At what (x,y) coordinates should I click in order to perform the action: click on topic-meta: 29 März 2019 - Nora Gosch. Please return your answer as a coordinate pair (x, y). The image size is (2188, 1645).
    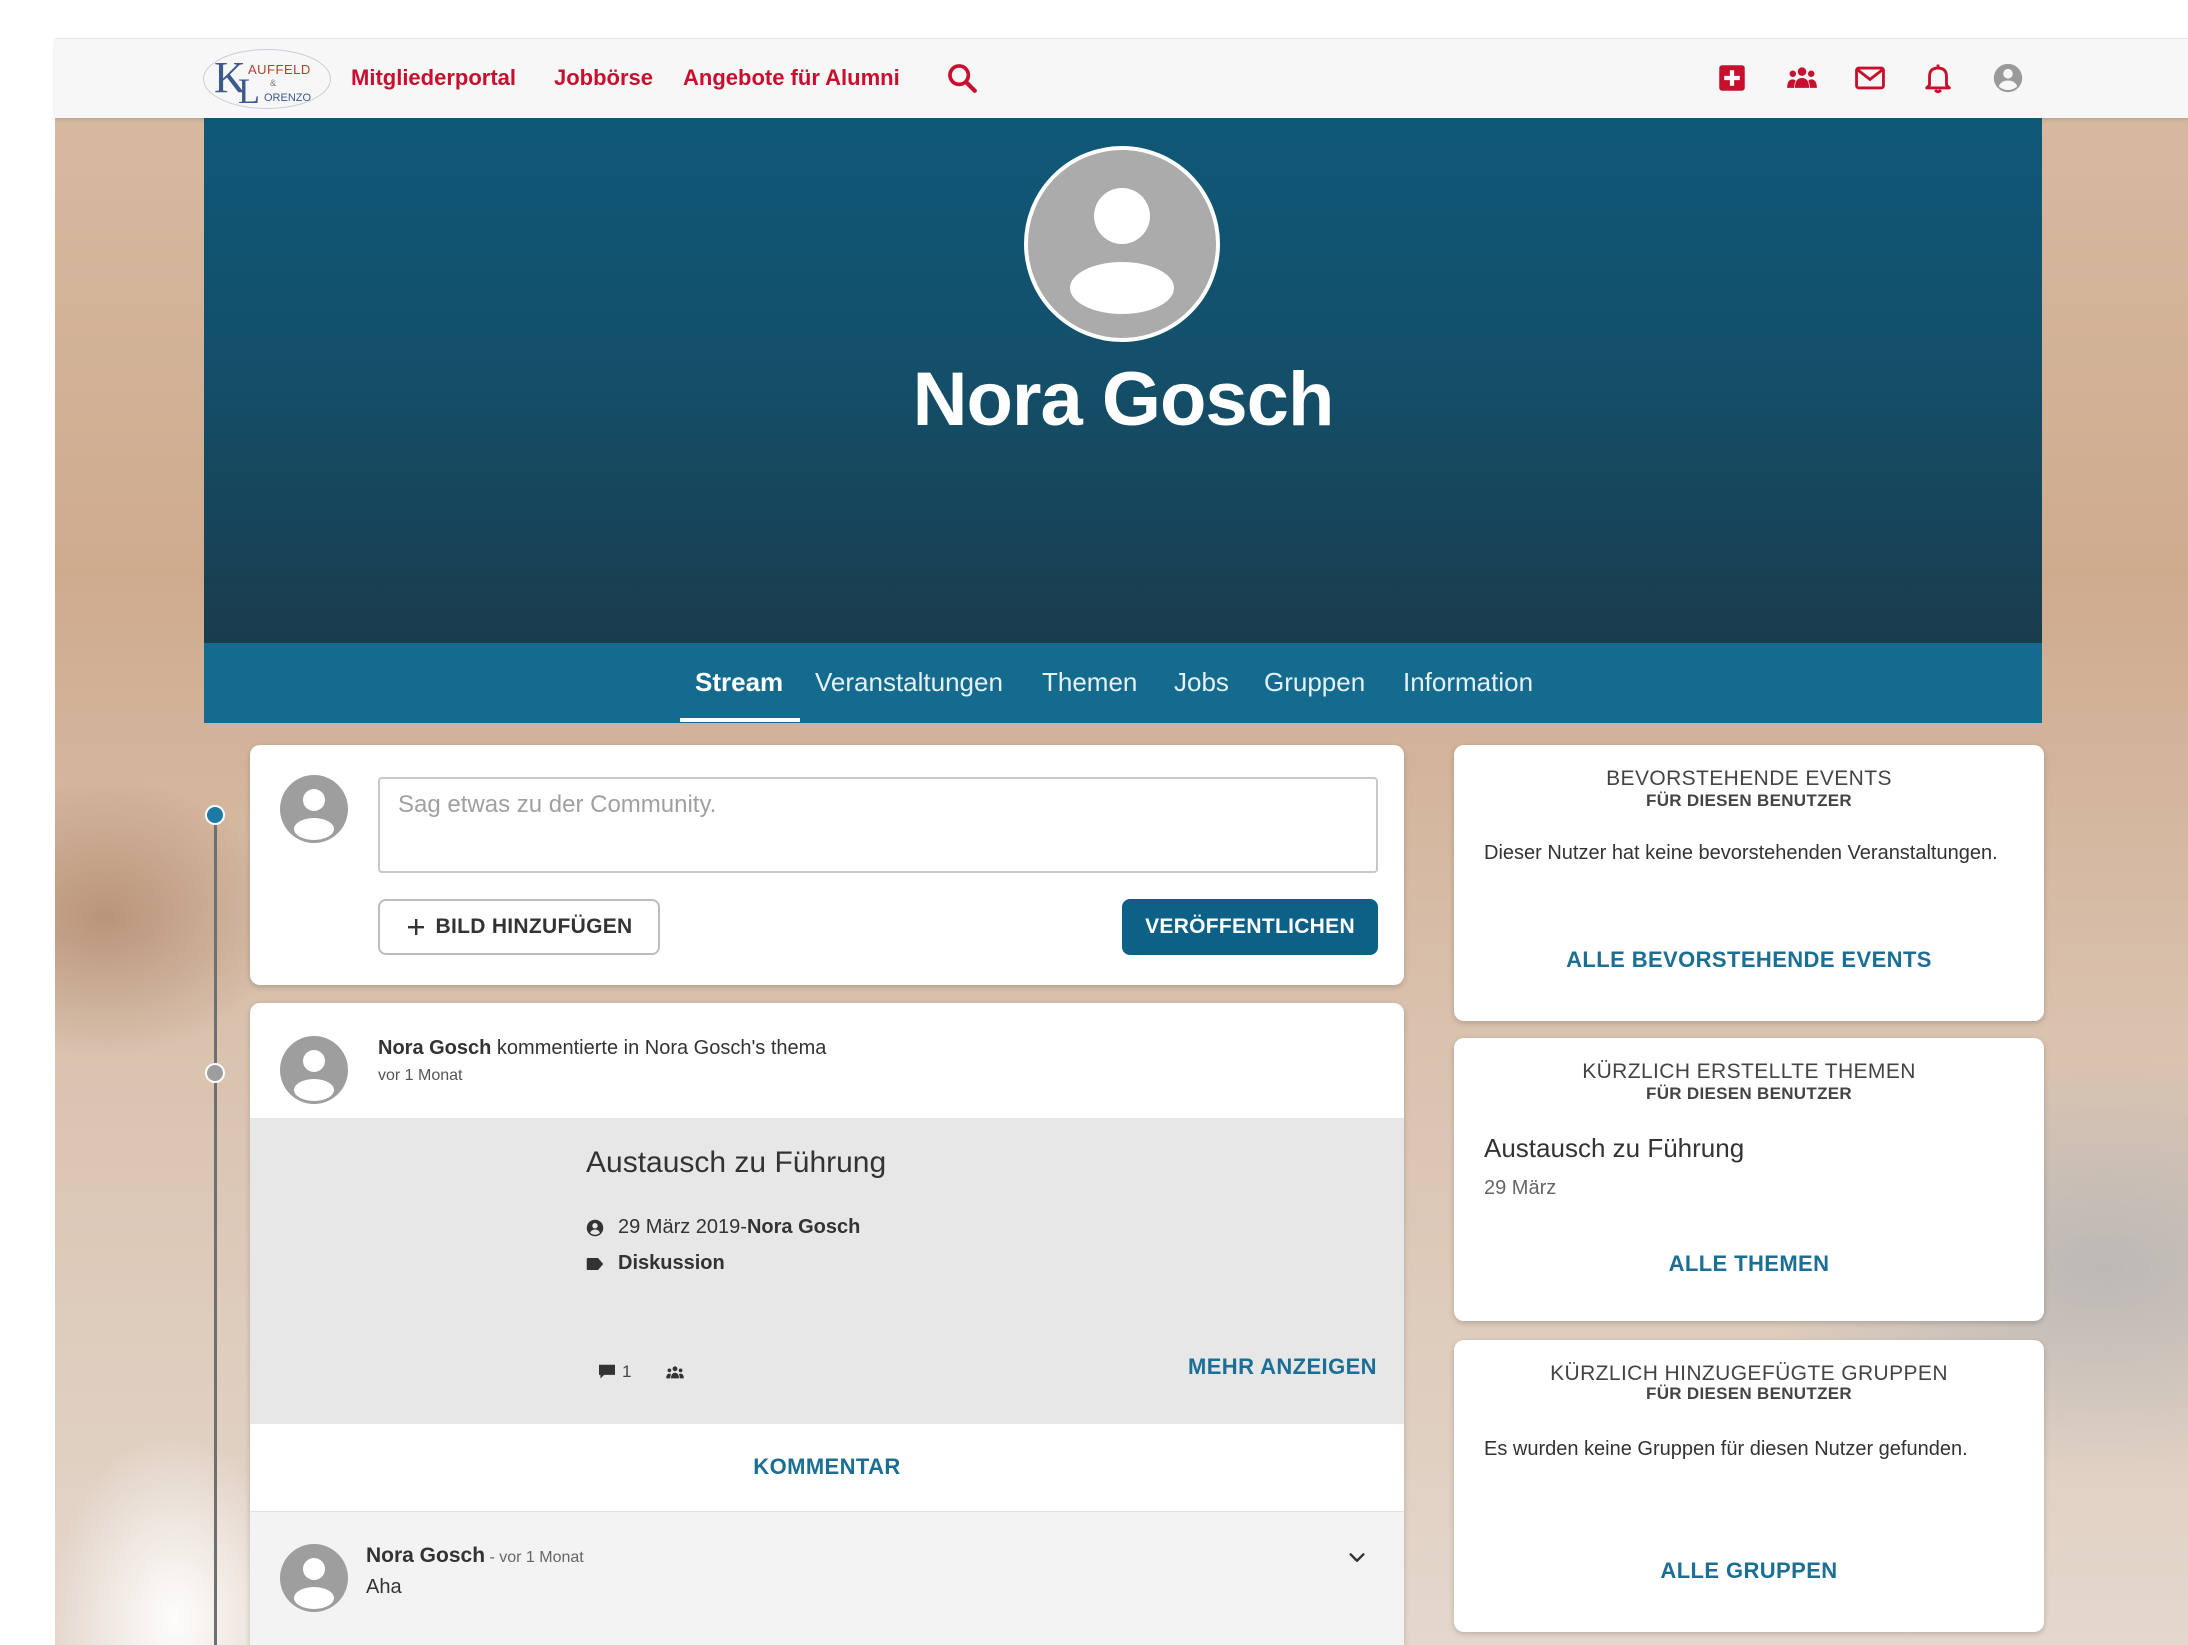
    Looking at the image, I should click on (723, 1227).